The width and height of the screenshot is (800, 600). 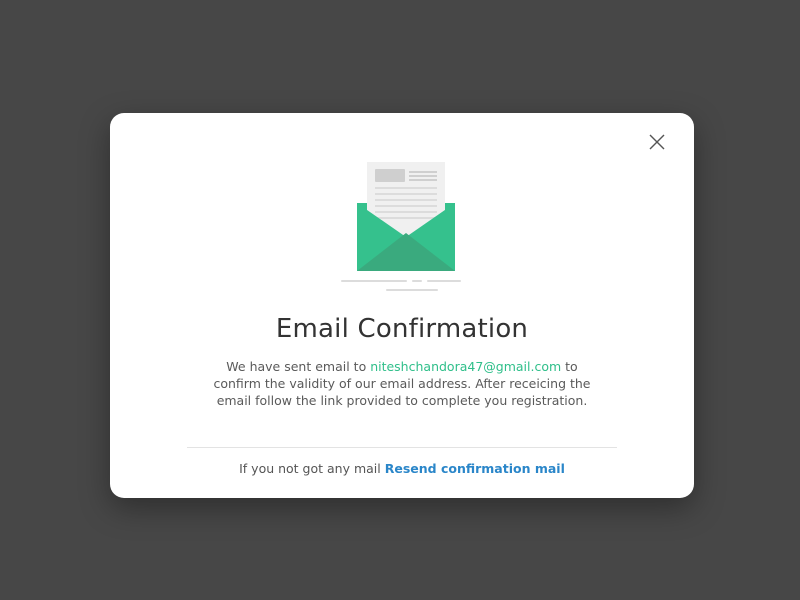 What do you see at coordinates (402, 329) in the screenshot?
I see `modal-title: Email Confirmation` at bounding box center [402, 329].